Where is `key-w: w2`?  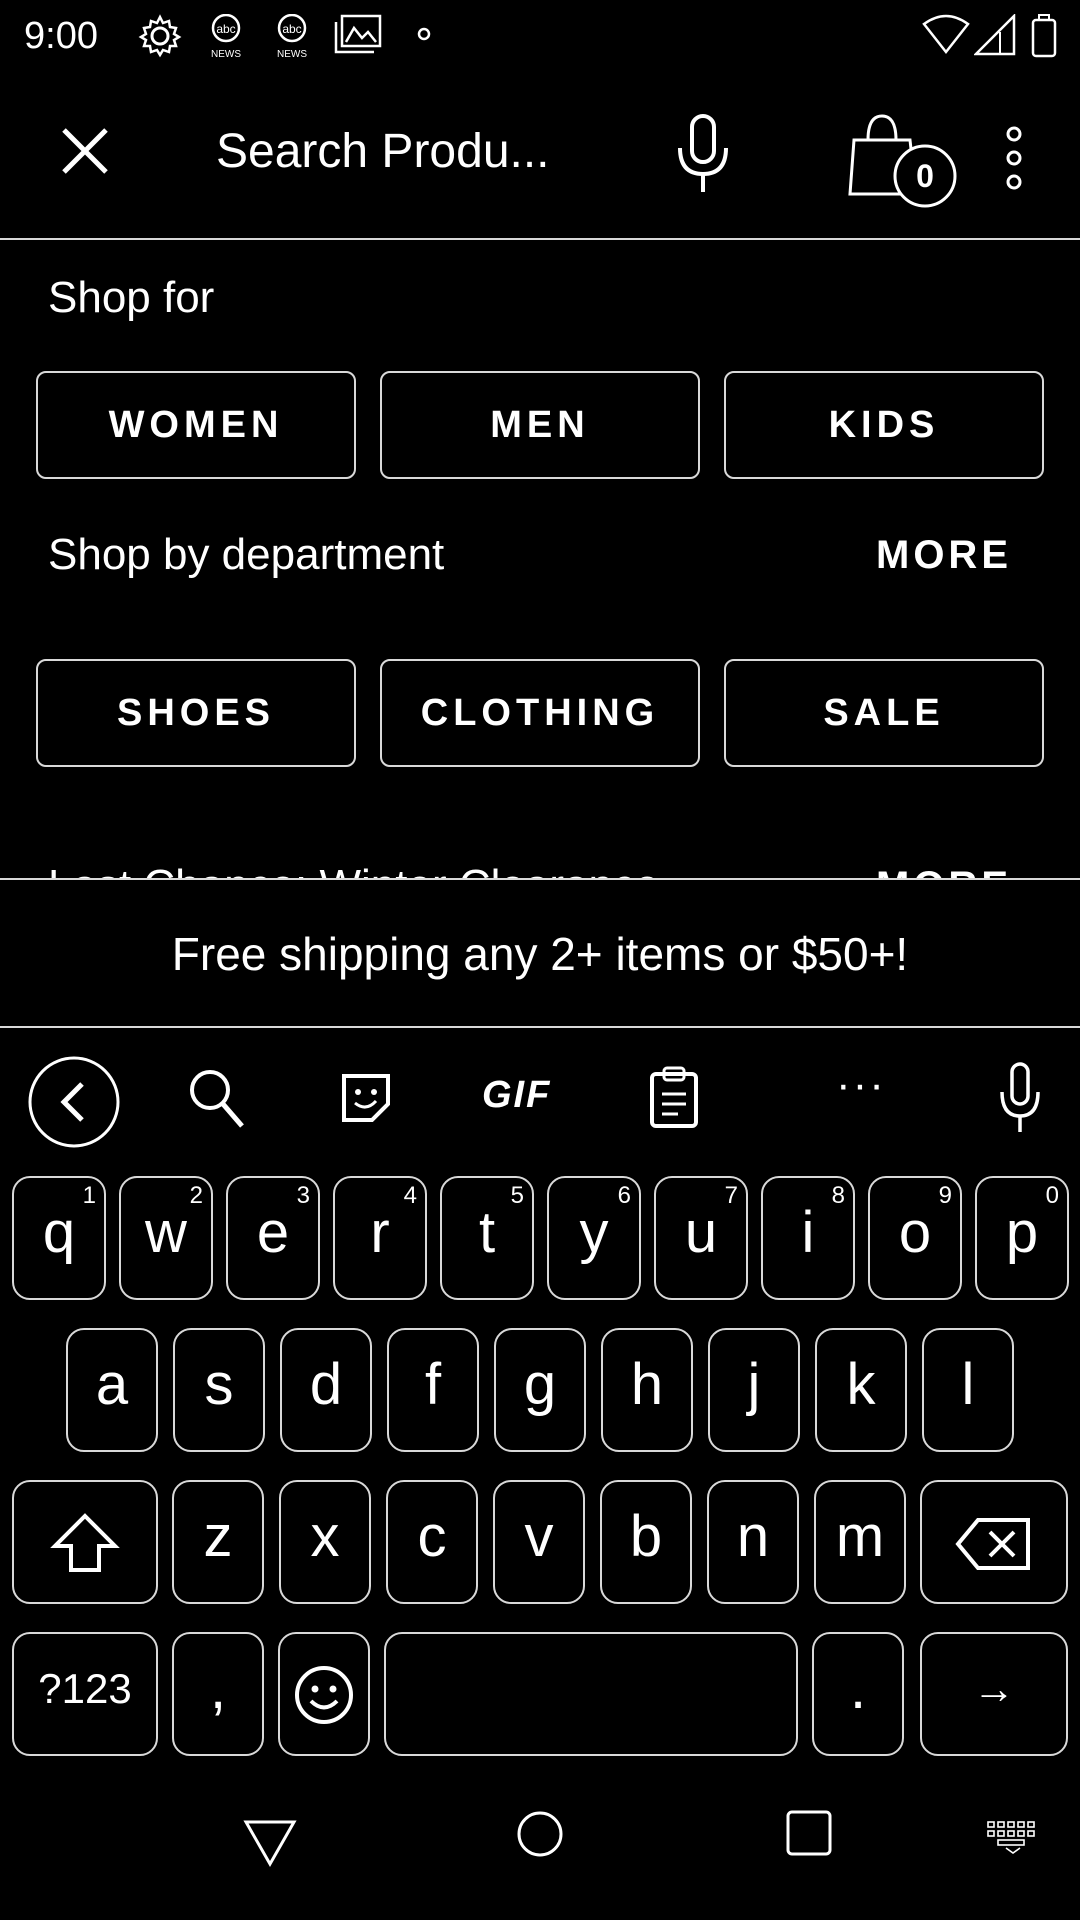 key-w: w2 is located at coordinates (166, 1238).